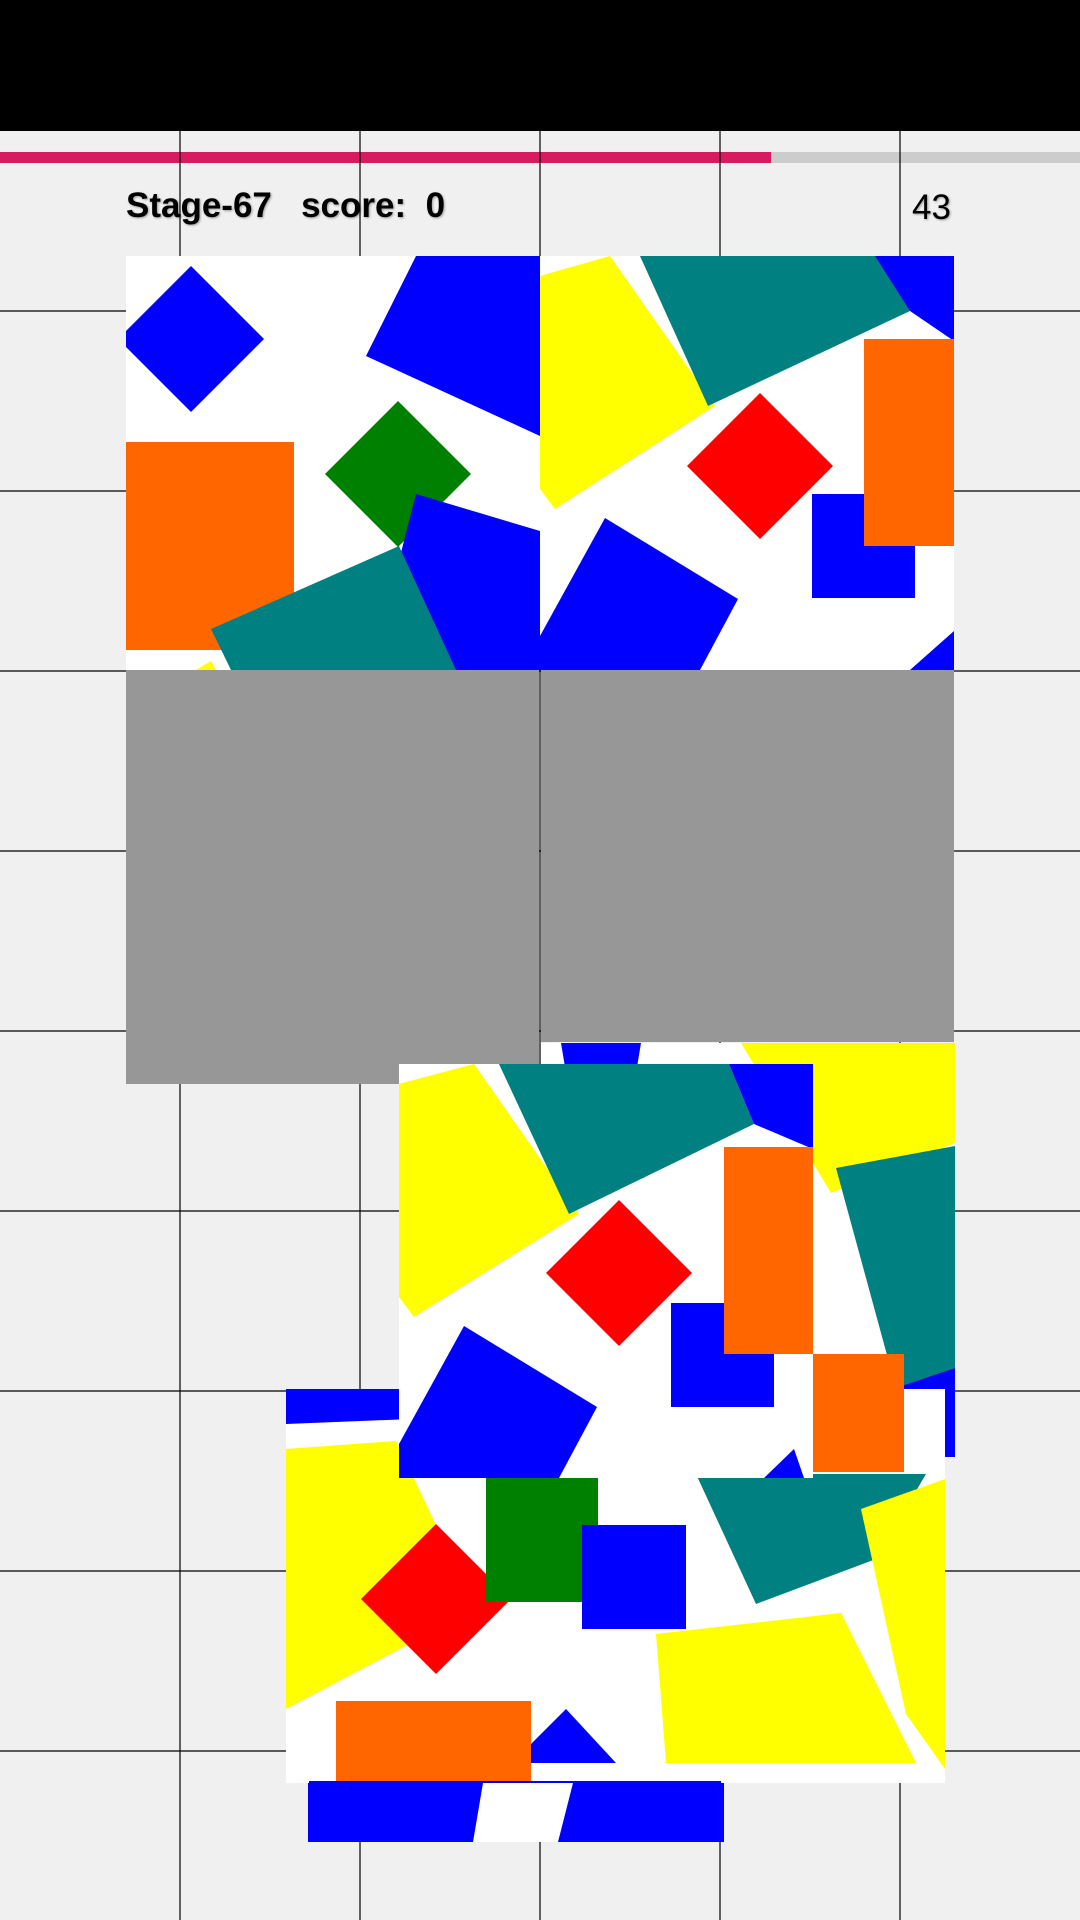  I want to click on countdown-timer: 43, so click(931, 207).